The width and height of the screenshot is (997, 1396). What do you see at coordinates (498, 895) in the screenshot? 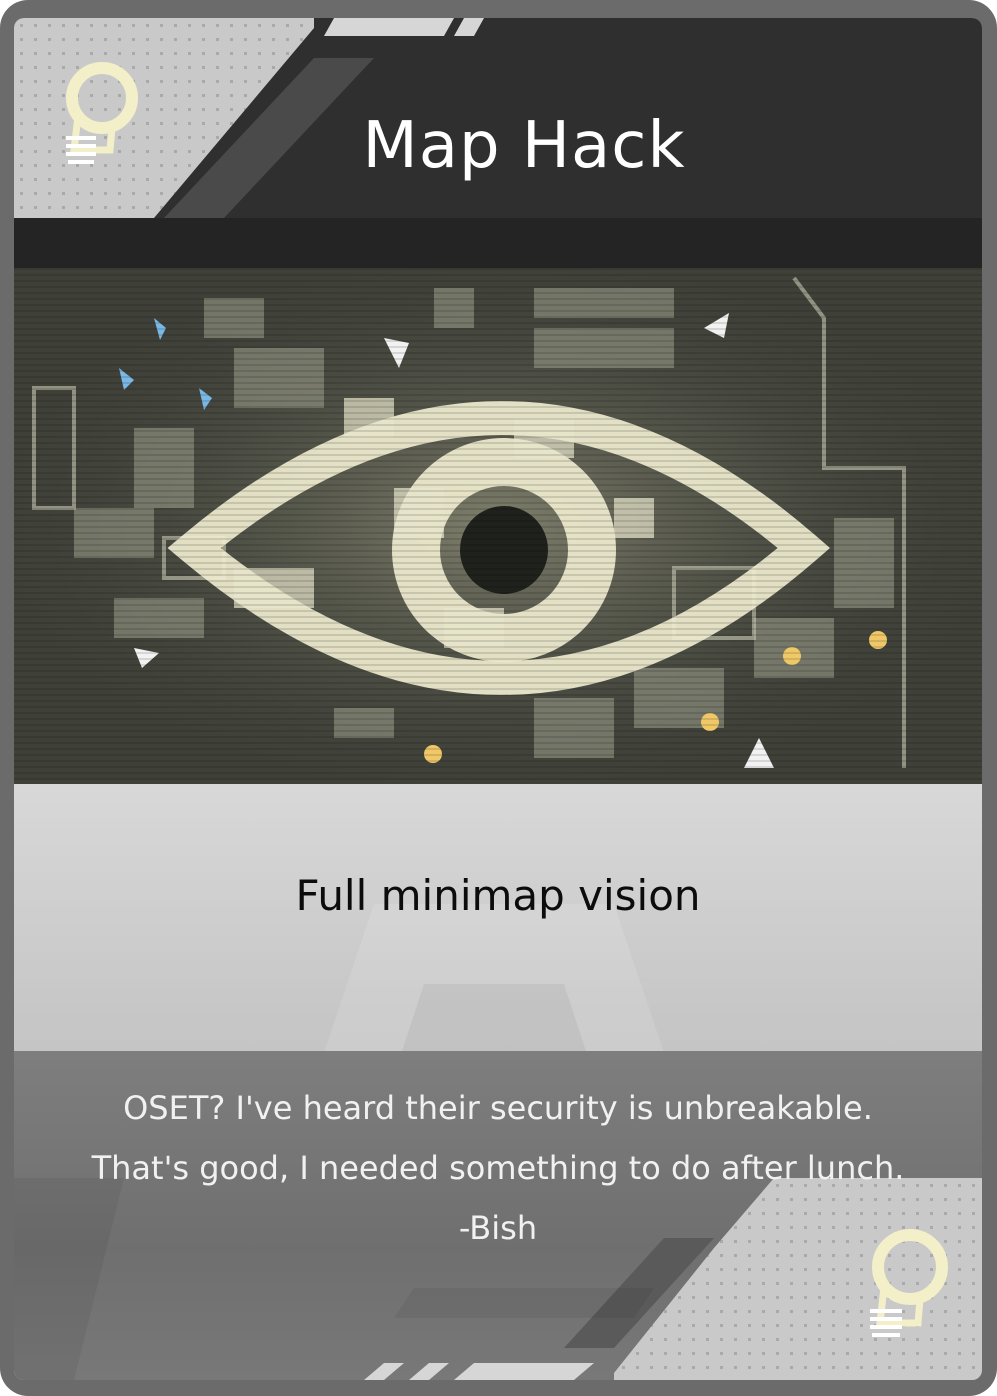
I see `card-effect-text: Full minimap vision` at bounding box center [498, 895].